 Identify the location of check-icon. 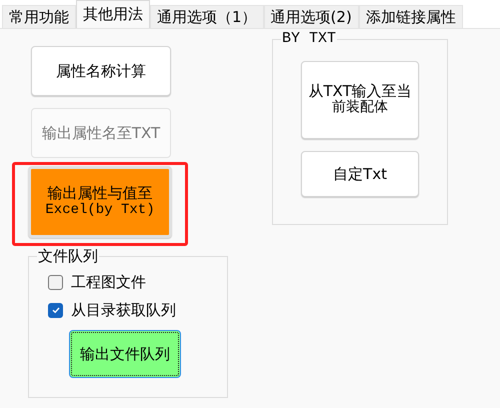
(55, 310).